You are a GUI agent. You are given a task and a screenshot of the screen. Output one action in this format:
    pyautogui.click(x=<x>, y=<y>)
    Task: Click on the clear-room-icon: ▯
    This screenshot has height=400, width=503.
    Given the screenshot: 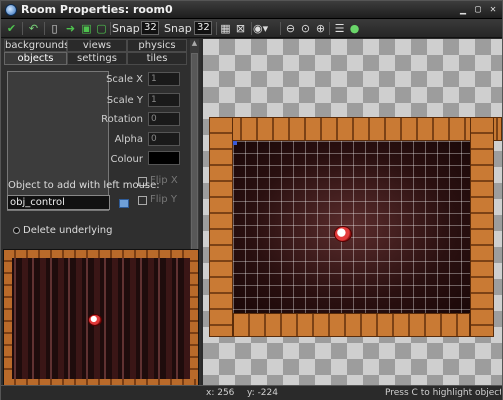 What is the action you would take?
    pyautogui.click(x=54, y=28)
    